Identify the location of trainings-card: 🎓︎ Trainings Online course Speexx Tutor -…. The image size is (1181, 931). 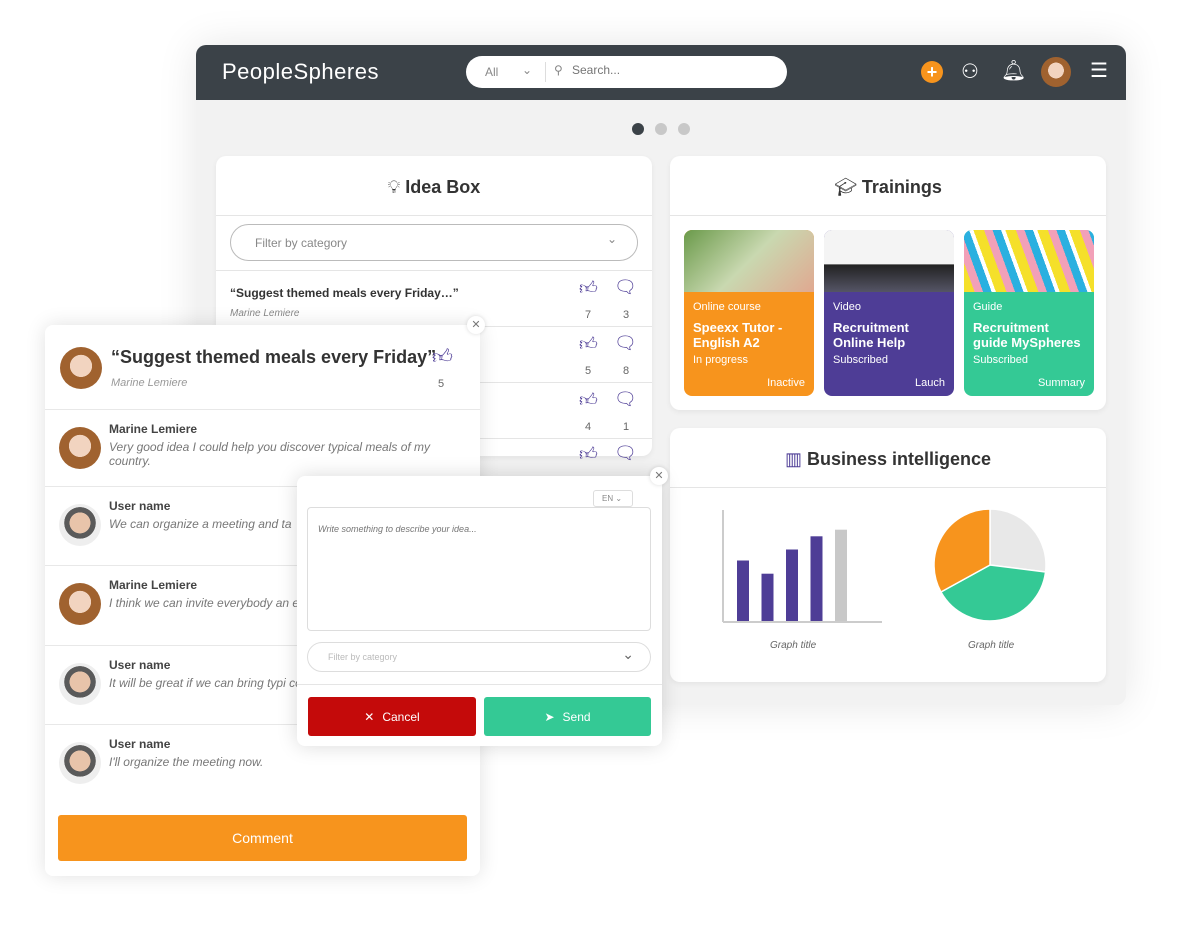
(888, 283).